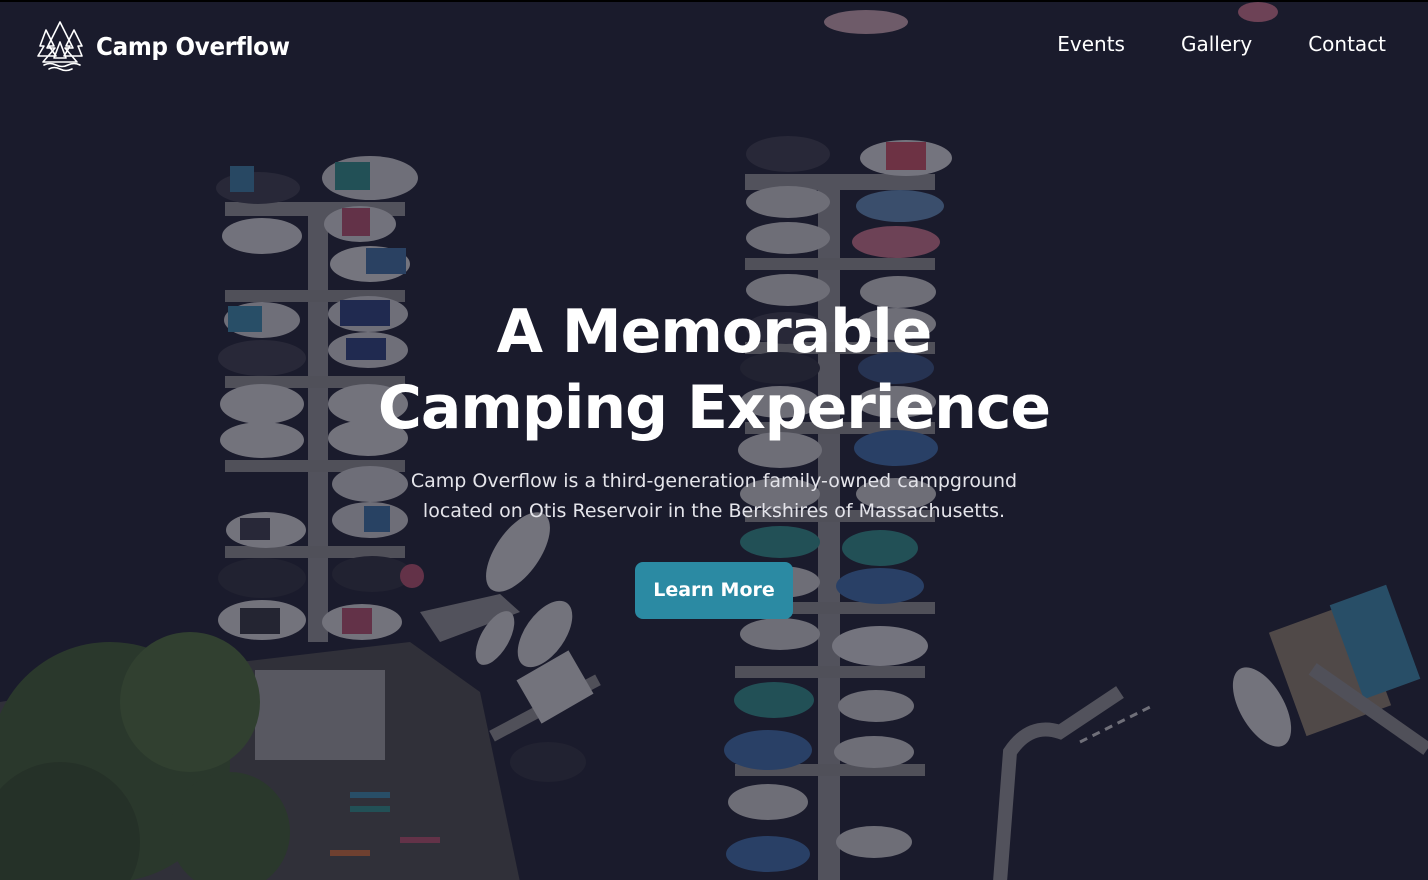 Image resolution: width=1428 pixels, height=880 pixels. What do you see at coordinates (1347, 44) in the screenshot?
I see `nav-link-contact: Contact` at bounding box center [1347, 44].